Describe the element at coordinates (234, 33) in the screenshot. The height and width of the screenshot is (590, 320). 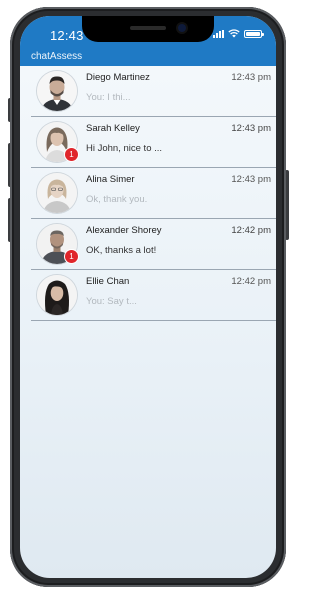
I see `wifi-icon` at that location.